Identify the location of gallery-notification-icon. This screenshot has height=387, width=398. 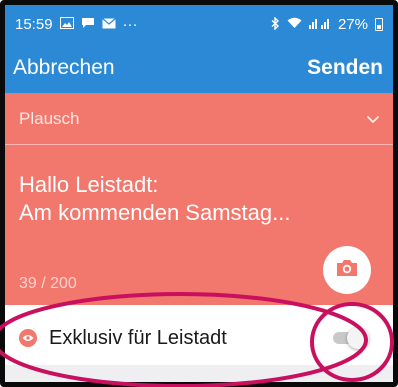
(66, 24).